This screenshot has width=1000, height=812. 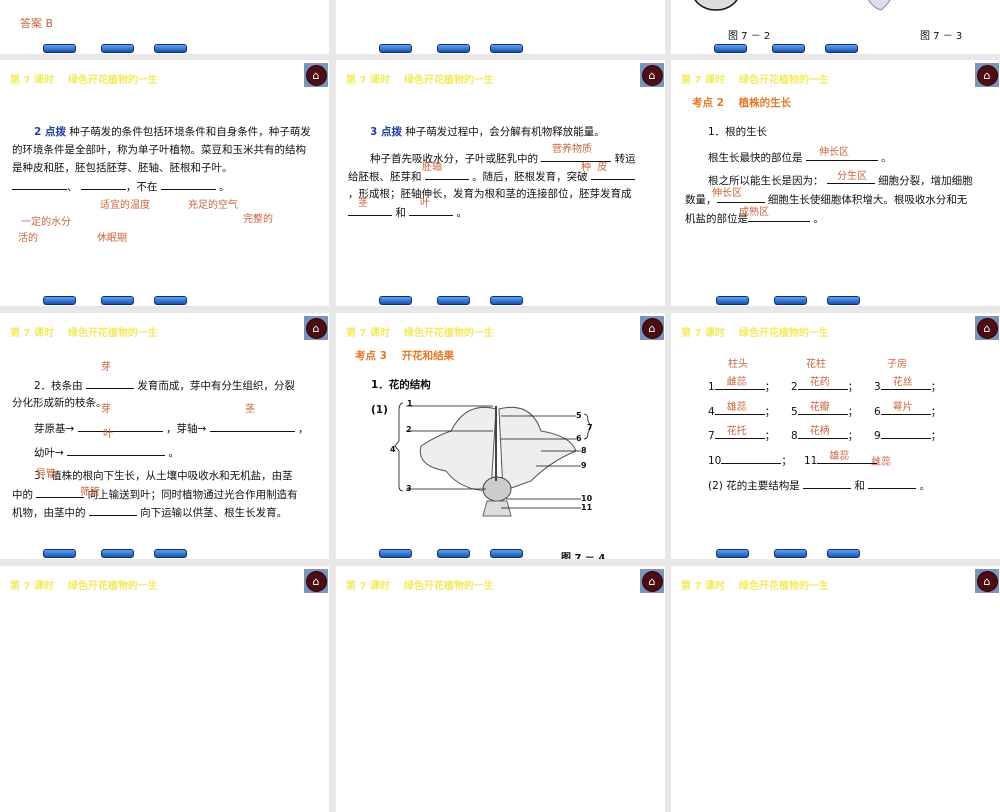 I want to click on diagram-label: 9, so click(x=584, y=465).